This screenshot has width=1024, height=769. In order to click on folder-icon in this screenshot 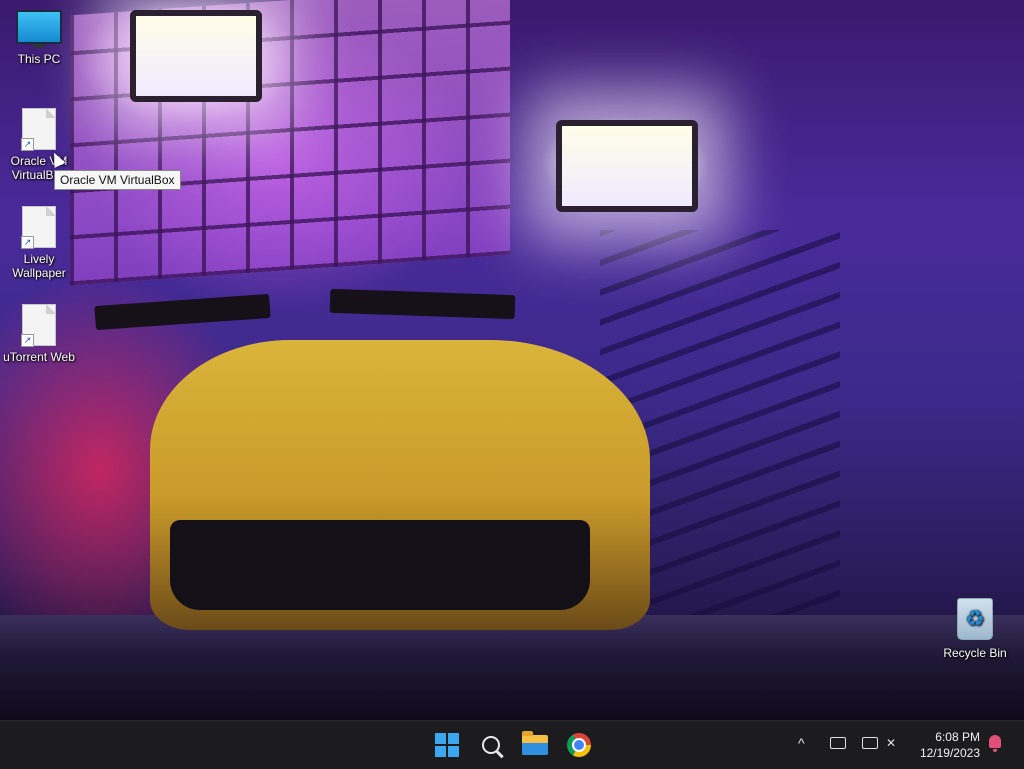, I will do `click(535, 743)`.